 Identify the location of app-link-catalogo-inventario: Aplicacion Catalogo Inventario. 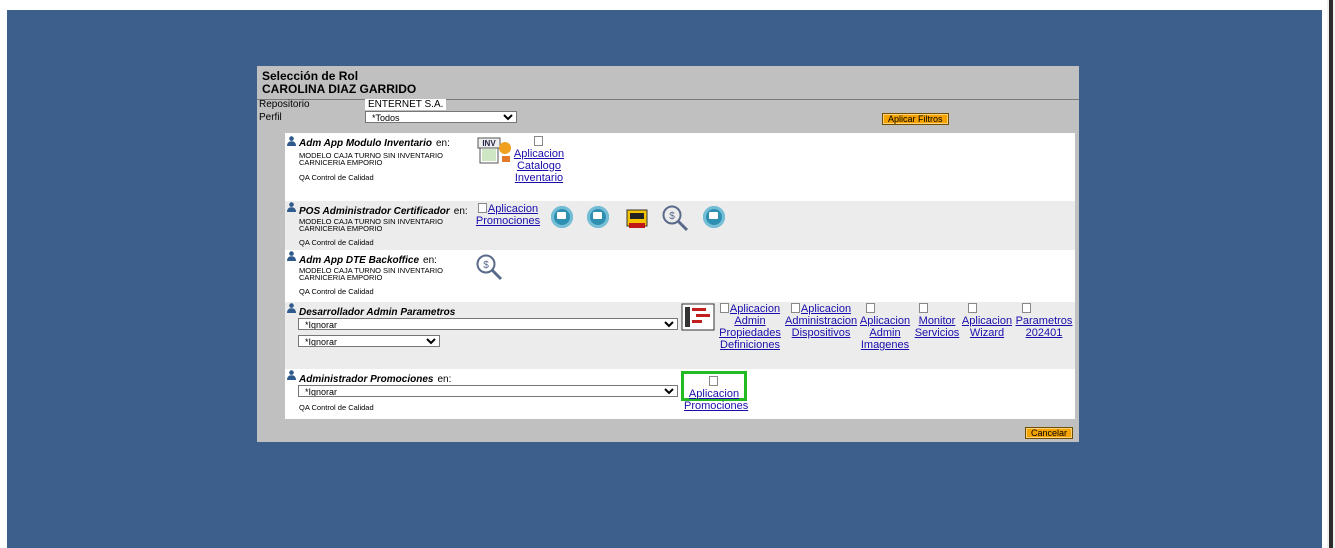
(539, 160).